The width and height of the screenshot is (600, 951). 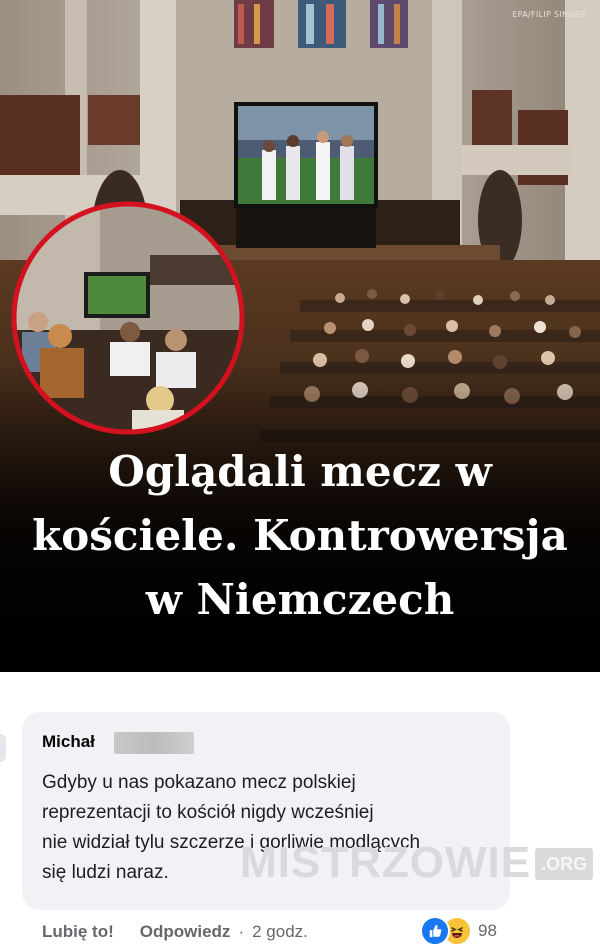 I want to click on reply-button: Odpowiedz, so click(x=185, y=932).